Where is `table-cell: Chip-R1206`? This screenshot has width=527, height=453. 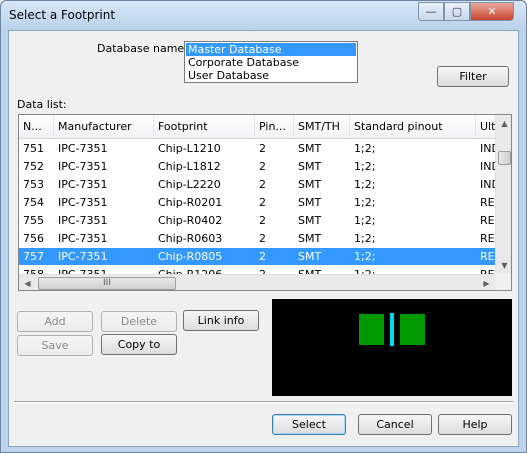 table-cell: Chip-R1206 is located at coordinates (204, 270).